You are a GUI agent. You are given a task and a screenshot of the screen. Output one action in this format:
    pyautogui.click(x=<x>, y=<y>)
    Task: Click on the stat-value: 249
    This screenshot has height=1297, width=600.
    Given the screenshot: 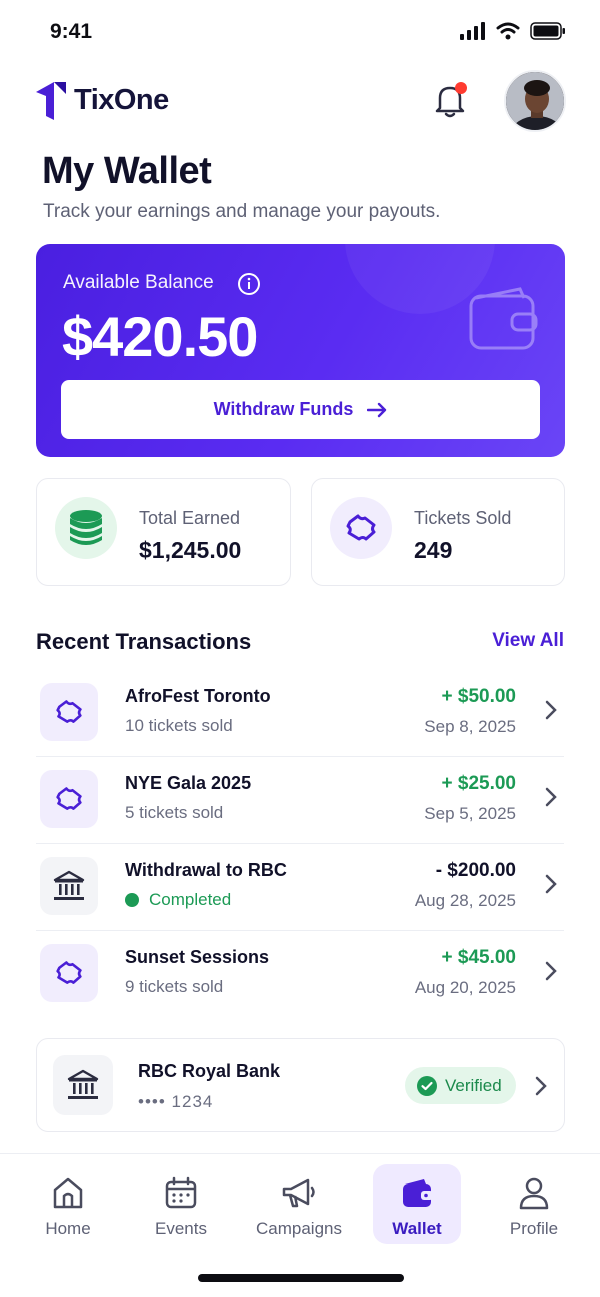 What is the action you would take?
    pyautogui.click(x=433, y=550)
    